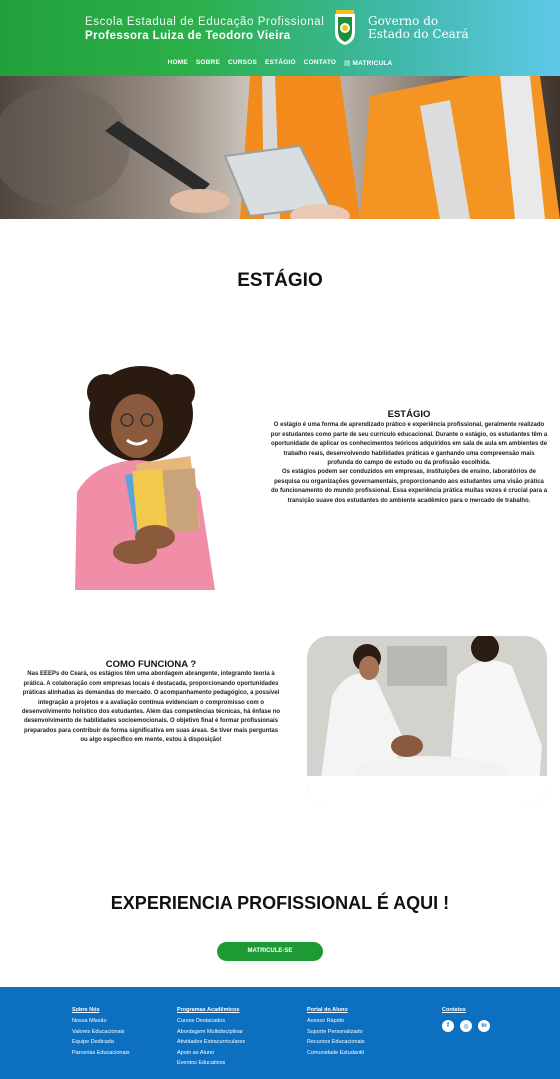  I want to click on nav-sobre: SOBRE, so click(208, 63).